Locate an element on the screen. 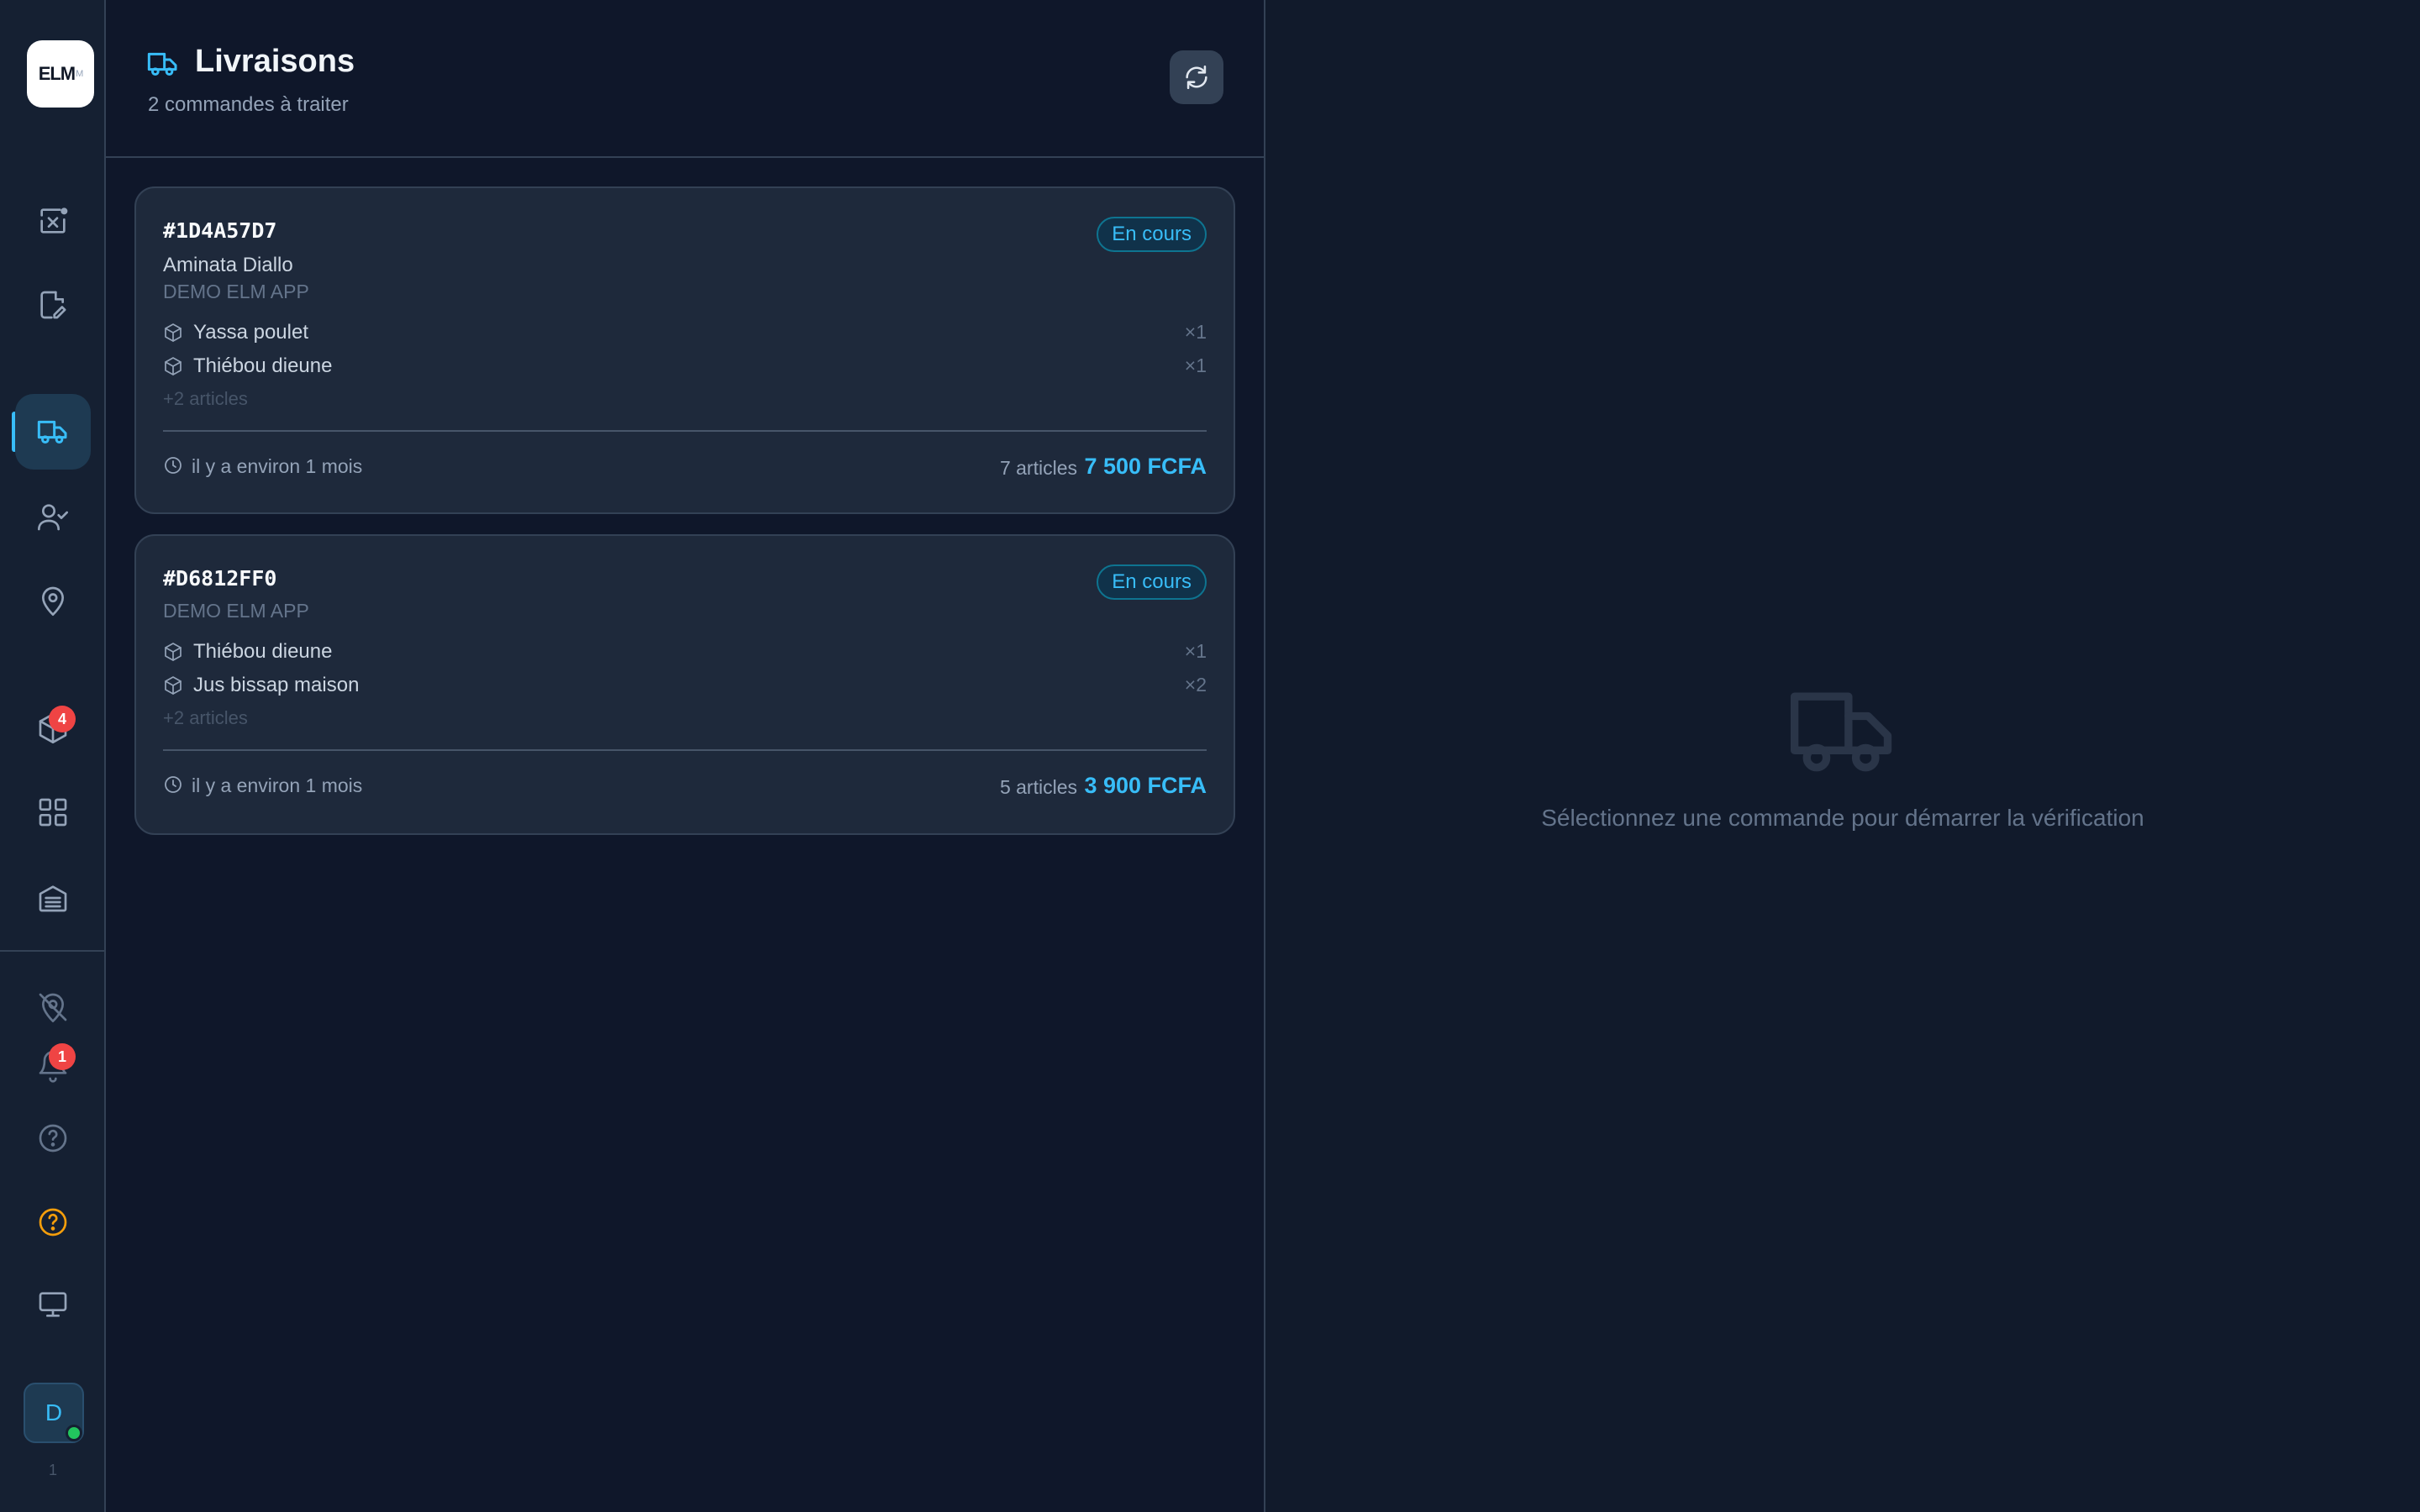  sidebar-item-dashboard is located at coordinates (53, 812).